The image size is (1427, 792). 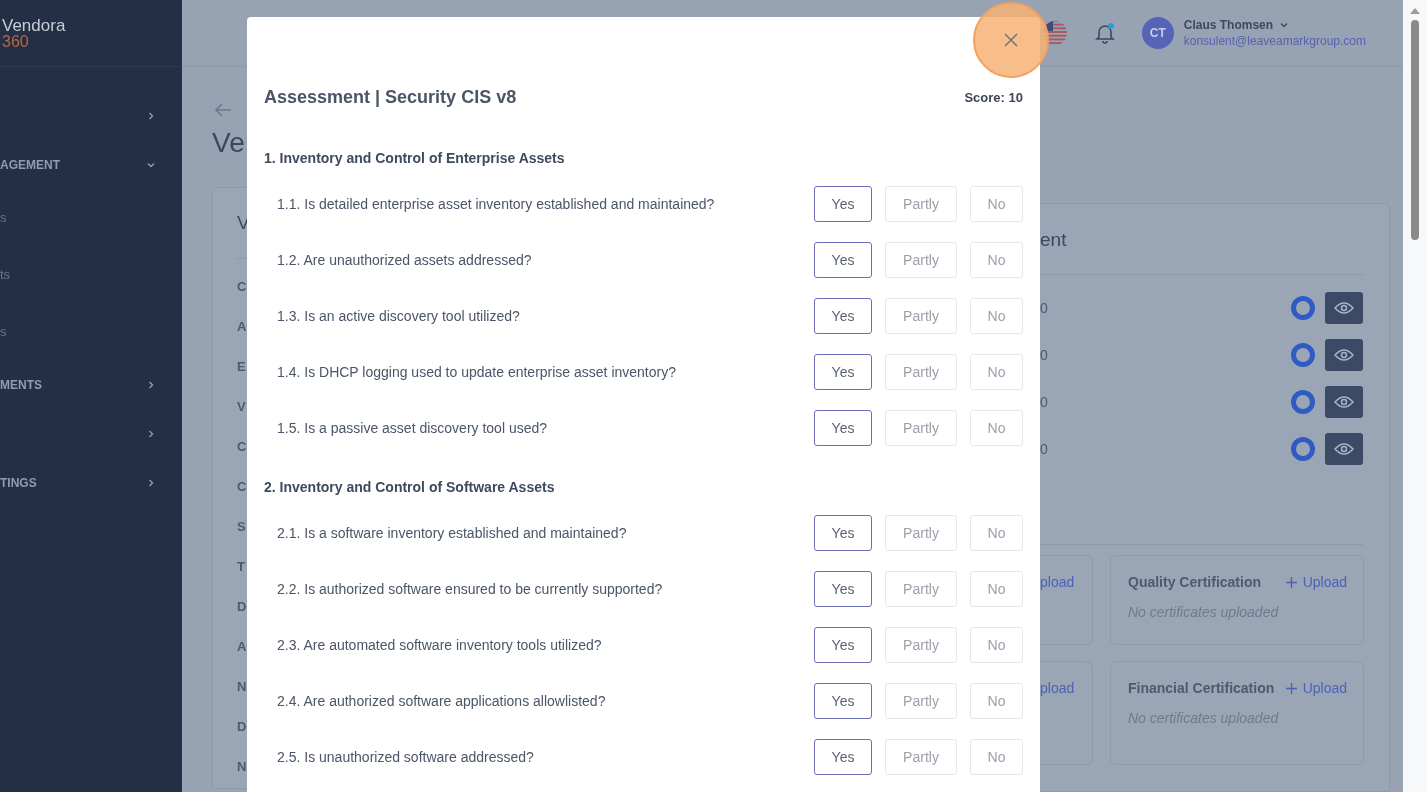 I want to click on bell-icon, so click(x=1104, y=33).